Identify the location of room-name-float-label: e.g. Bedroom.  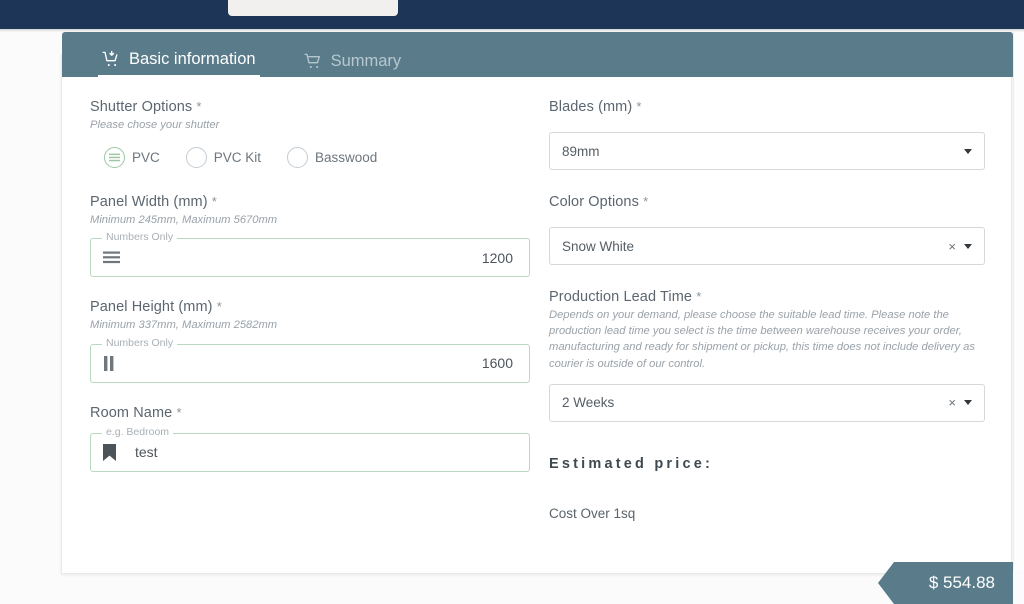
(138, 431).